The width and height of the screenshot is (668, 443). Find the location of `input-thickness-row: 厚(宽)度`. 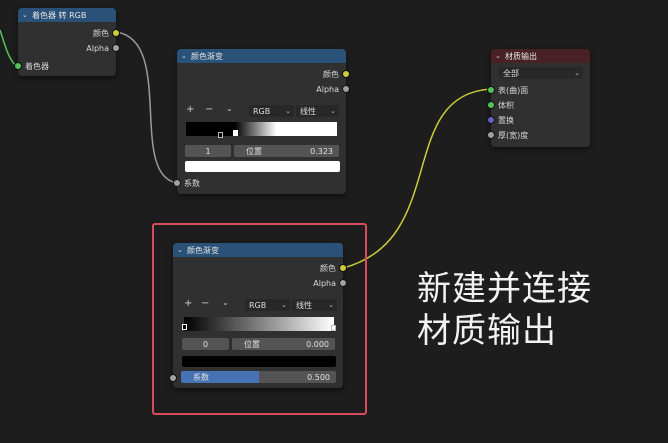

input-thickness-row: 厚(宽)度 is located at coordinates (513, 135).